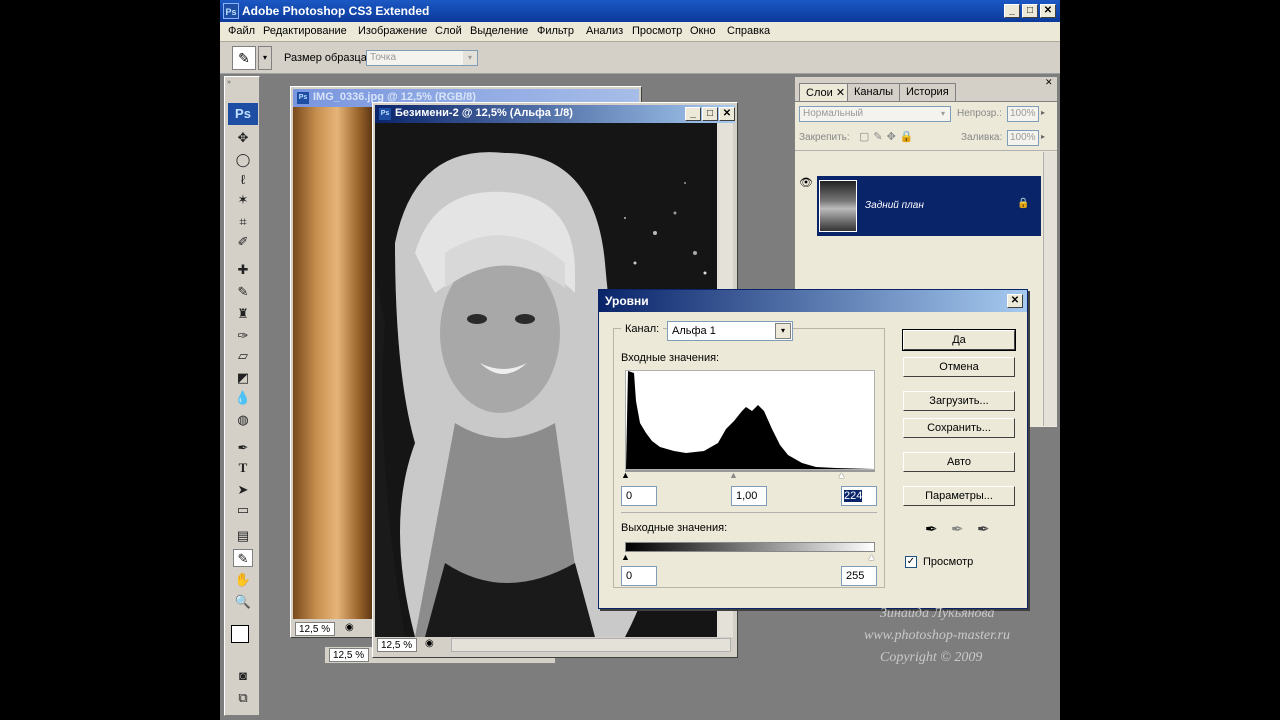 This screenshot has height=720, width=1280. Describe the element at coordinates (982, 137) in the screenshot. I see `fill-label: Заливка:` at that location.